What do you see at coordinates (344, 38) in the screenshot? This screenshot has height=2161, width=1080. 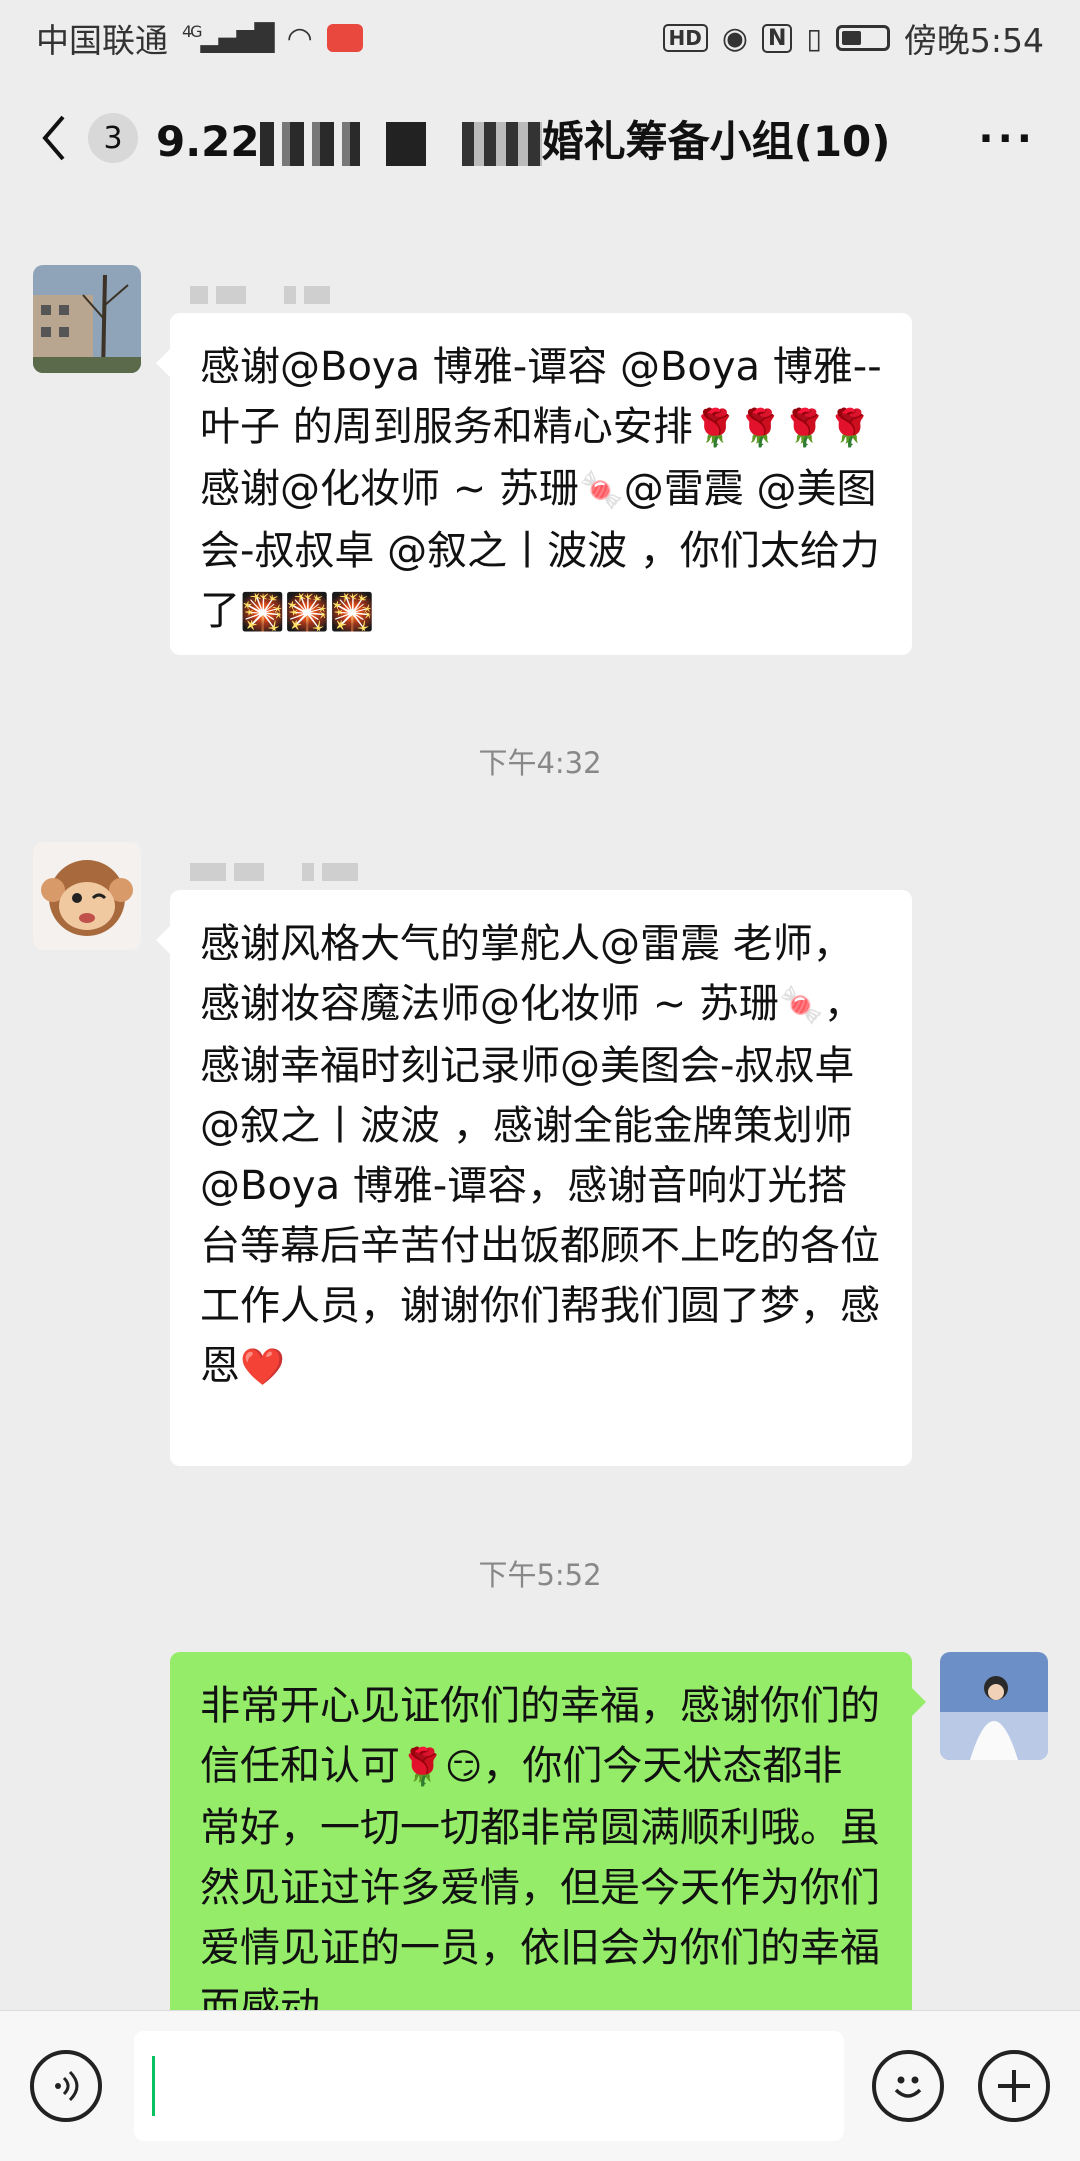 I see `app-notification-icon` at bounding box center [344, 38].